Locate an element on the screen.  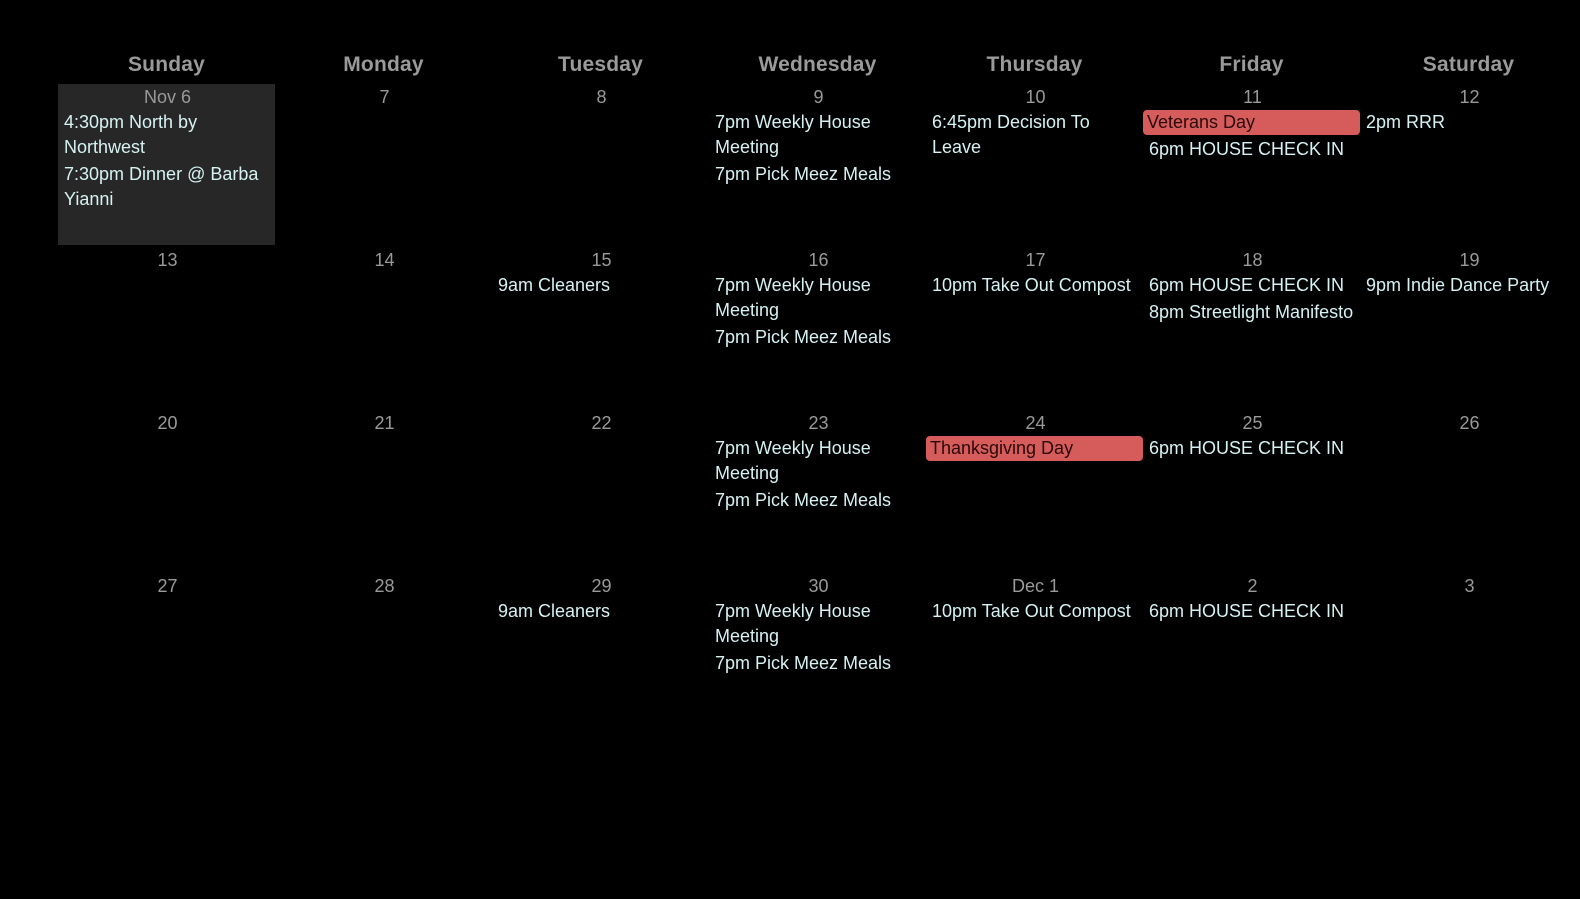
day-number: 22 is located at coordinates (601, 423).